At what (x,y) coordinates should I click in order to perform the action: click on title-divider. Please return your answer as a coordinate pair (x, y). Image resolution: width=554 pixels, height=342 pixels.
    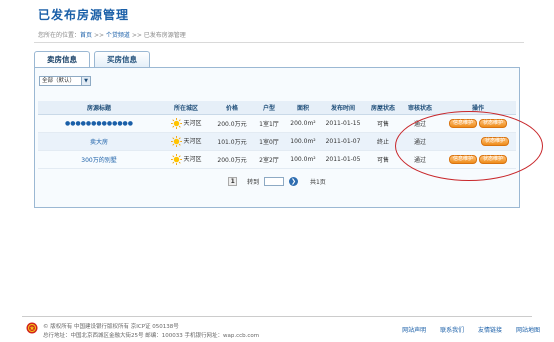
    Looking at the image, I should click on (279, 42).